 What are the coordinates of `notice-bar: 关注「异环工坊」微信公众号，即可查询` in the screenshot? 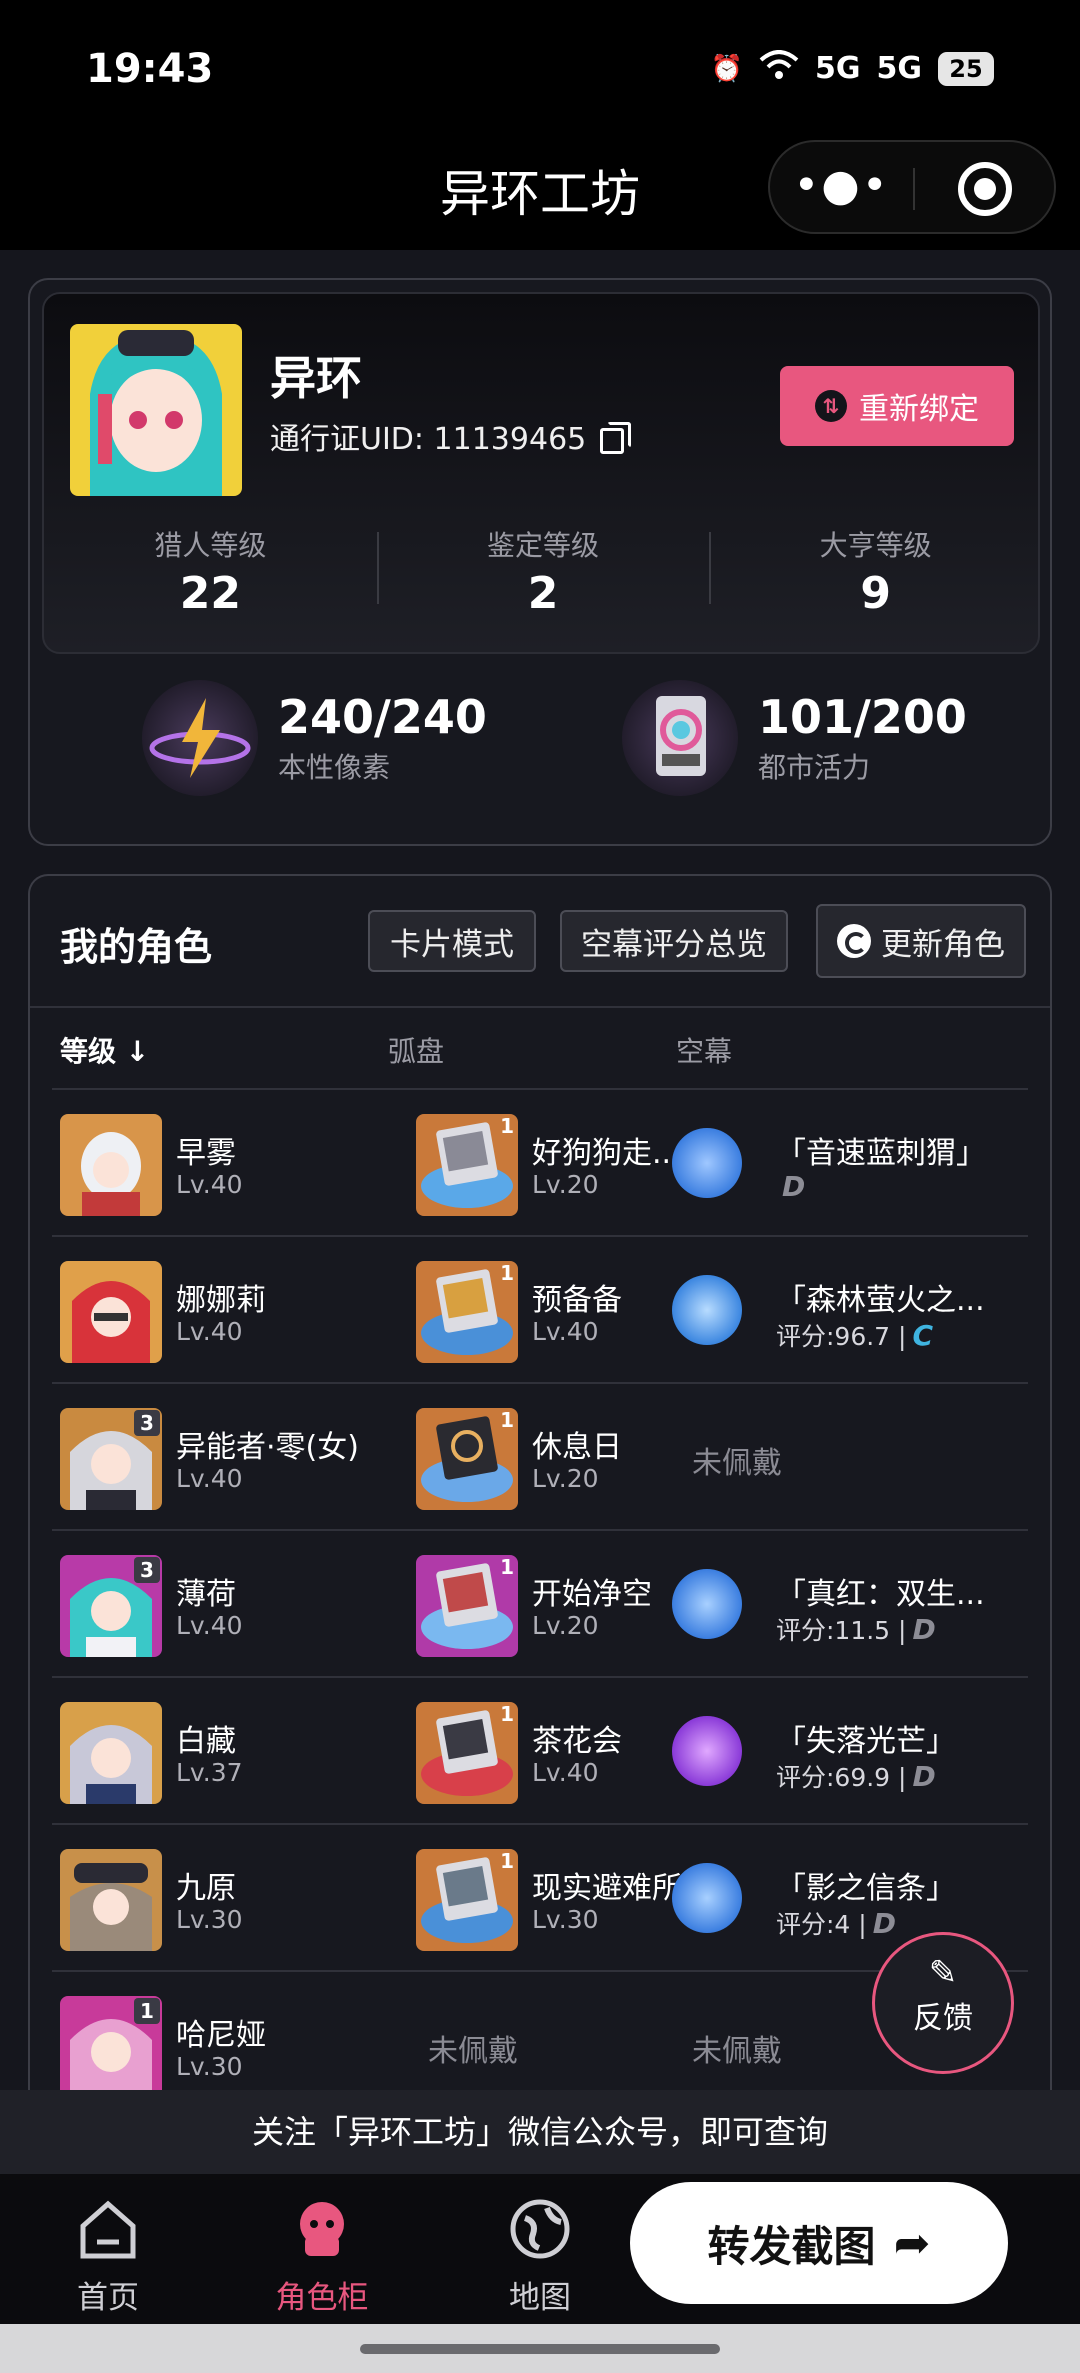 It's located at (540, 2132).